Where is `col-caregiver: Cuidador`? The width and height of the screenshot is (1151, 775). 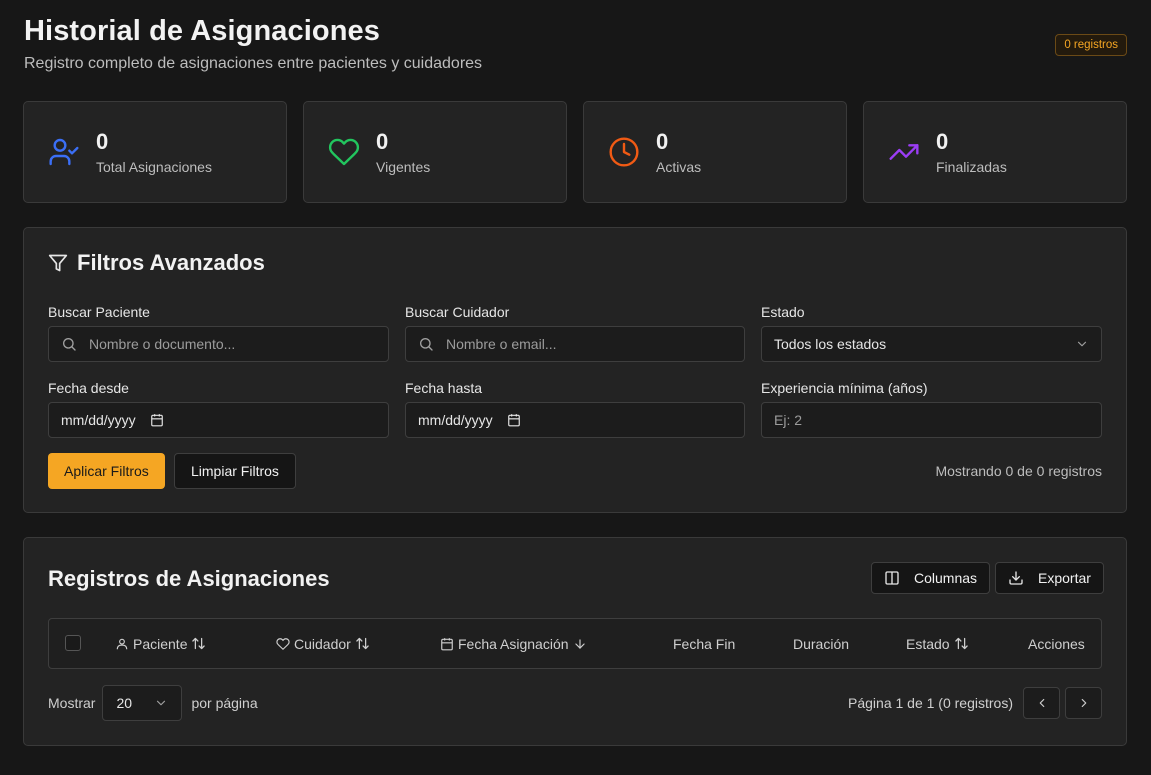 col-caregiver: Cuidador is located at coordinates (323, 643).